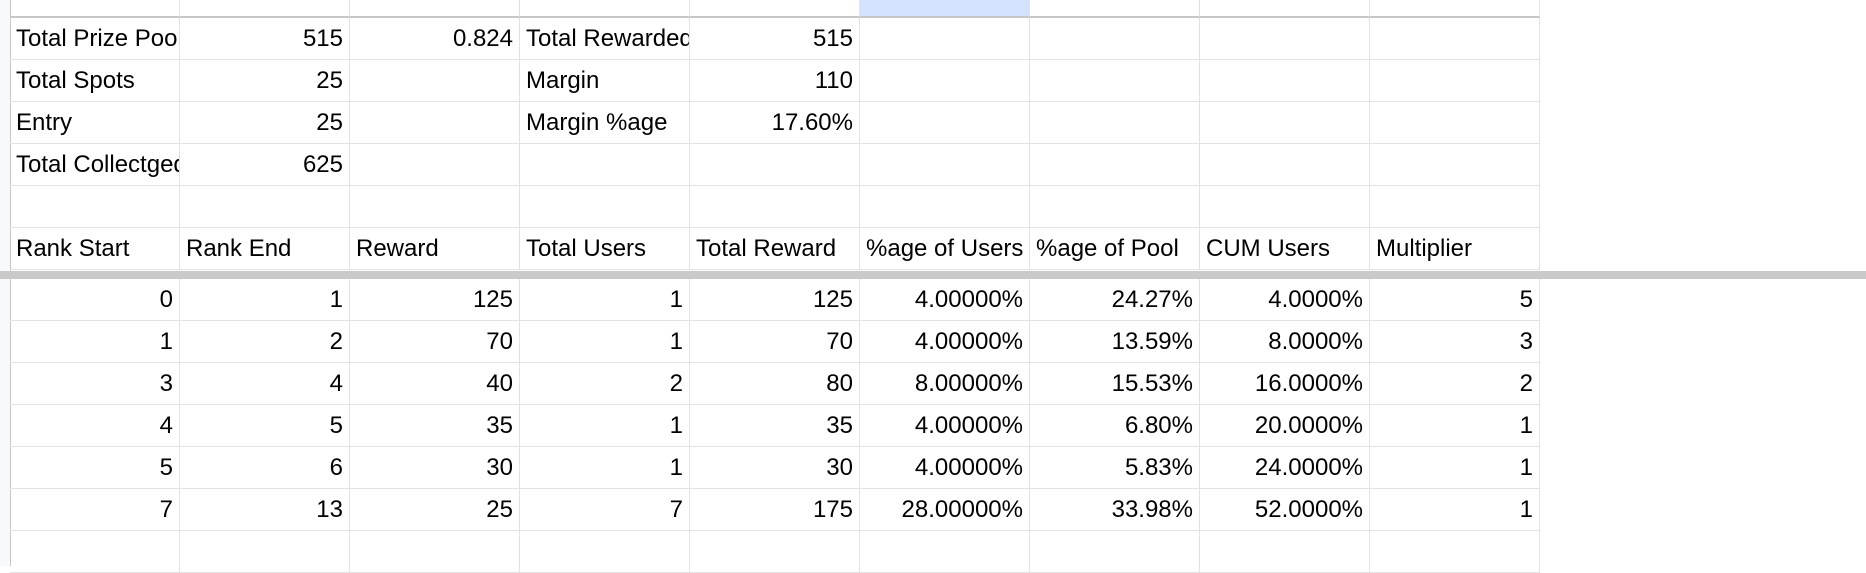  What do you see at coordinates (1285, 384) in the screenshot?
I see `cell: 16.0000%` at bounding box center [1285, 384].